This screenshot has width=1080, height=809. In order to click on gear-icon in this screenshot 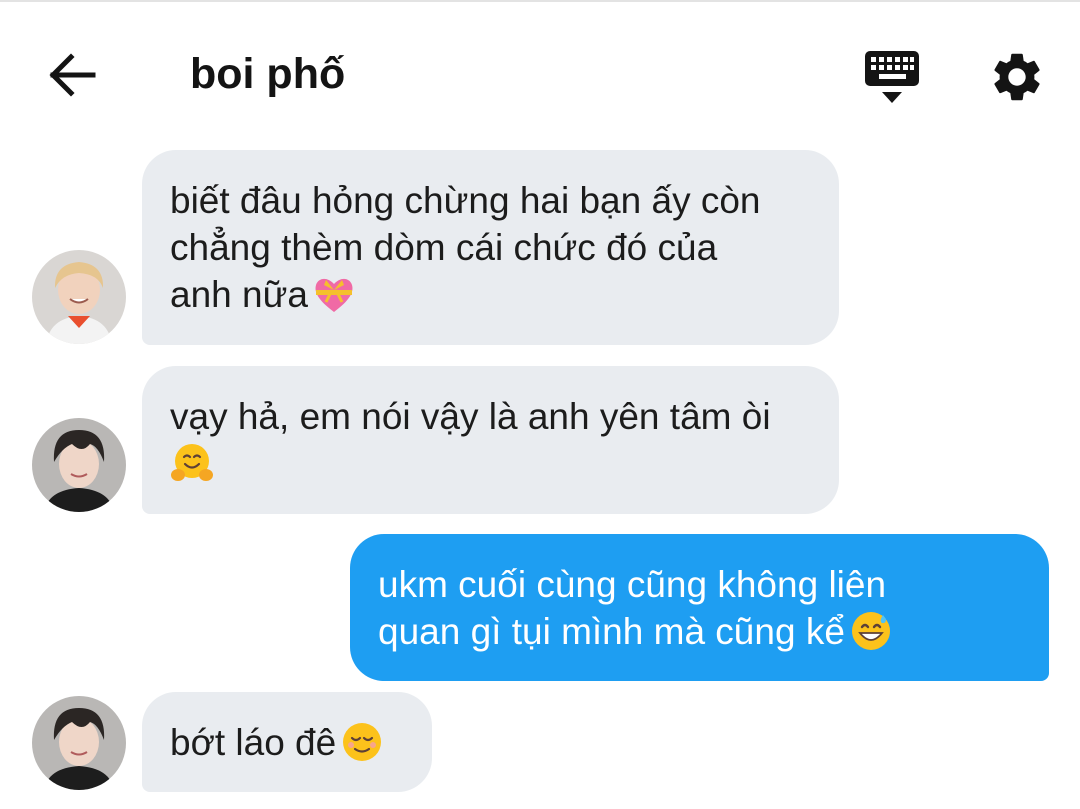, I will do `click(1017, 81)`.